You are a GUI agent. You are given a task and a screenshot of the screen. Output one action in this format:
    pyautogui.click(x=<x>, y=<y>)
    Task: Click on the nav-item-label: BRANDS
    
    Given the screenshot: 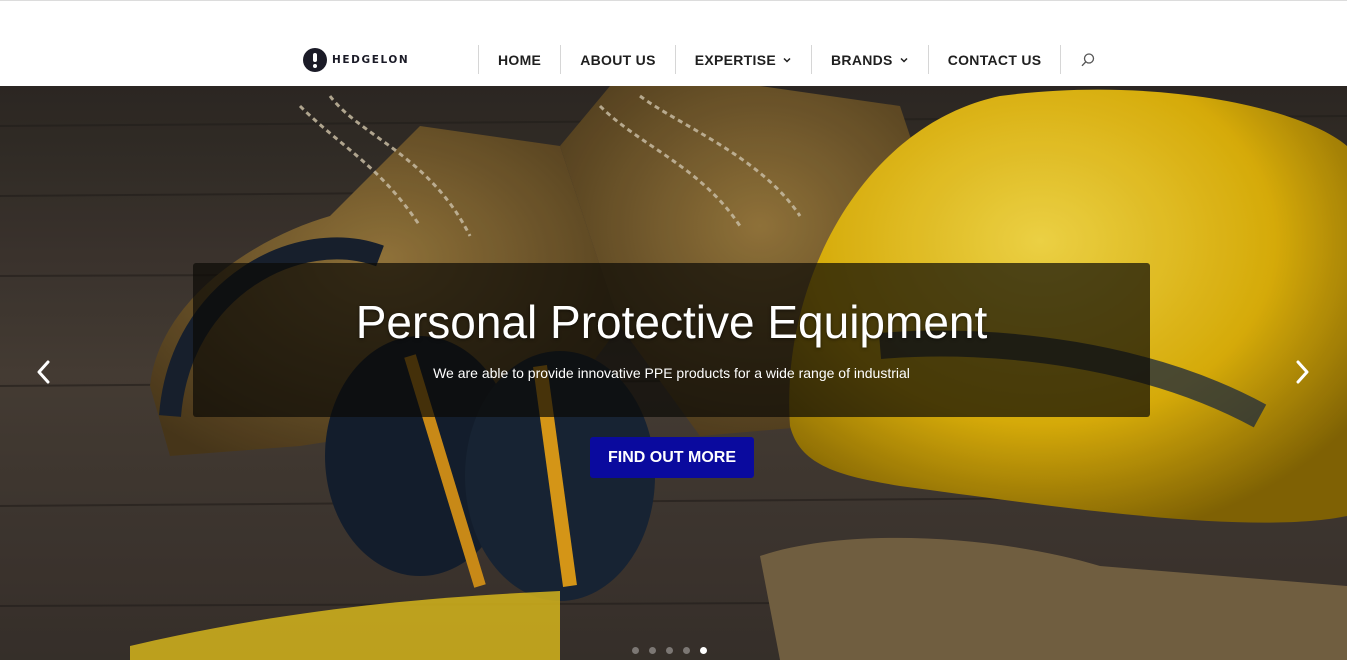 What is the action you would take?
    pyautogui.click(x=862, y=59)
    